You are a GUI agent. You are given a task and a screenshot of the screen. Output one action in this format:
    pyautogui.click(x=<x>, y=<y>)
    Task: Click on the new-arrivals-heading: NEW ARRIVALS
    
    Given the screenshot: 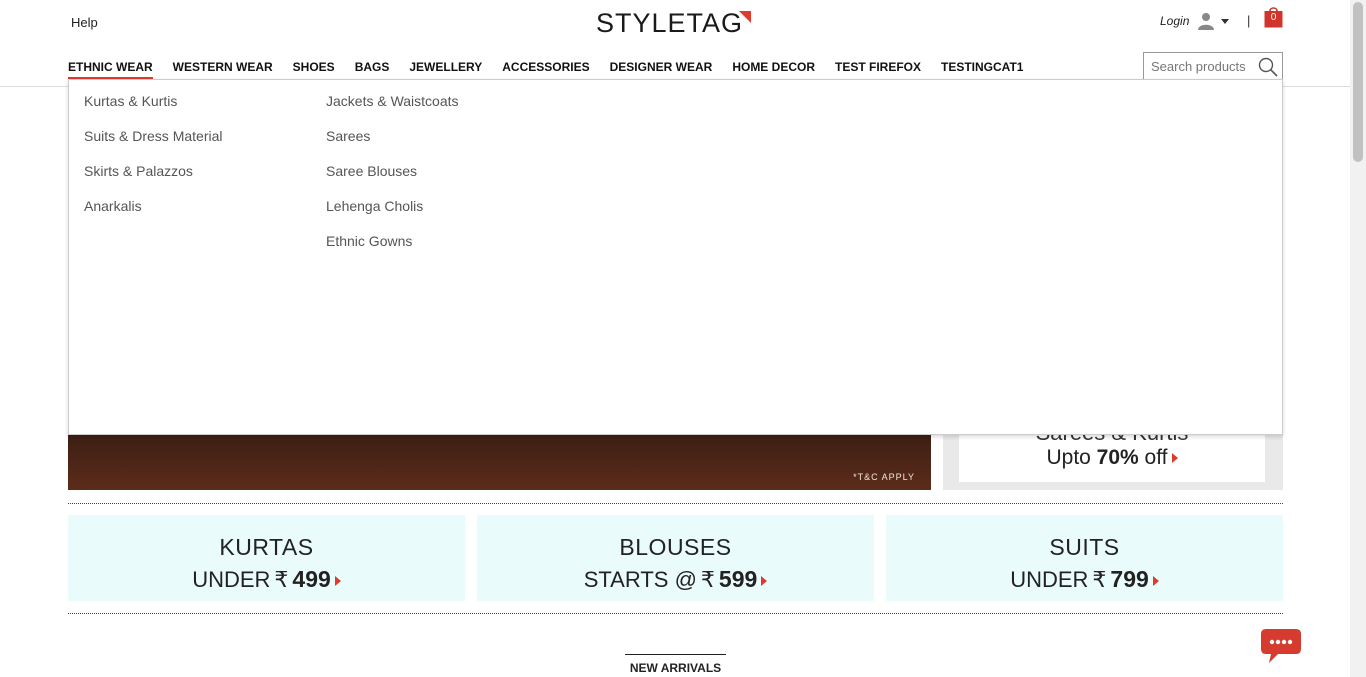 What is the action you would take?
    pyautogui.click(x=675, y=664)
    